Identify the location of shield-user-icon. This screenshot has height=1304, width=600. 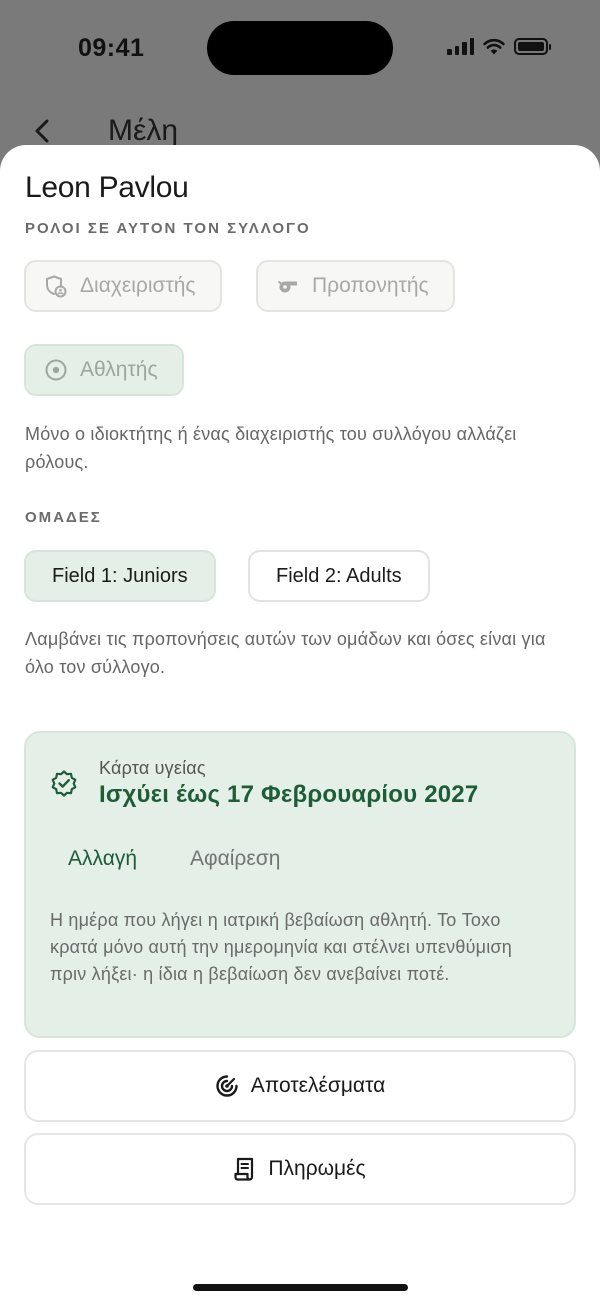
(56, 286).